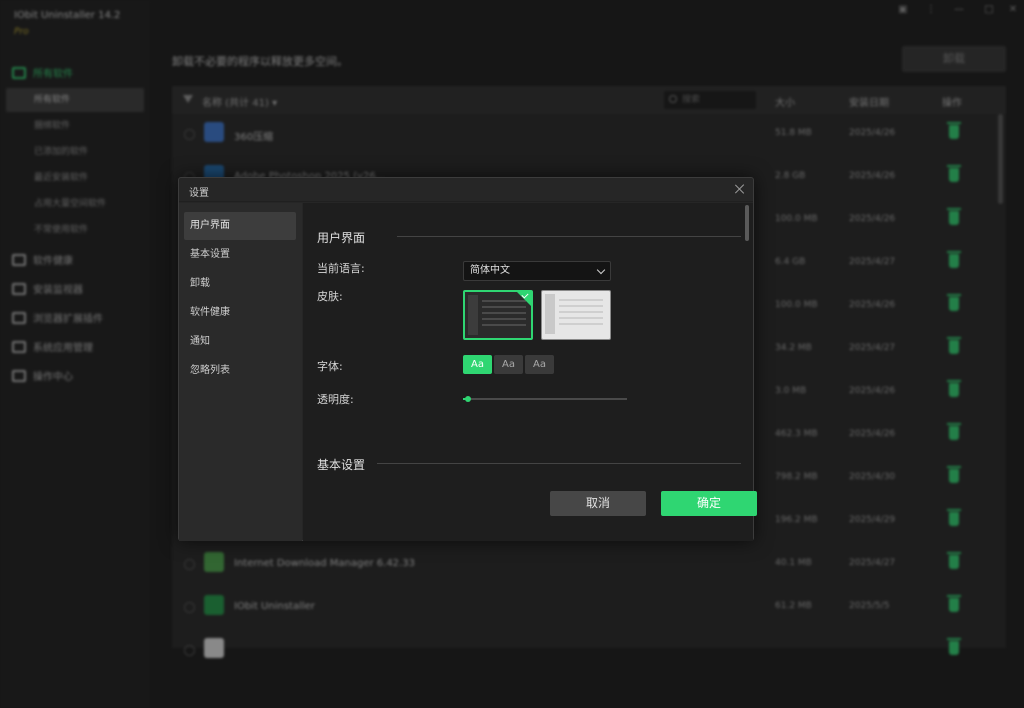  What do you see at coordinates (785, 101) in the screenshot?
I see `size-column-header: 大小` at bounding box center [785, 101].